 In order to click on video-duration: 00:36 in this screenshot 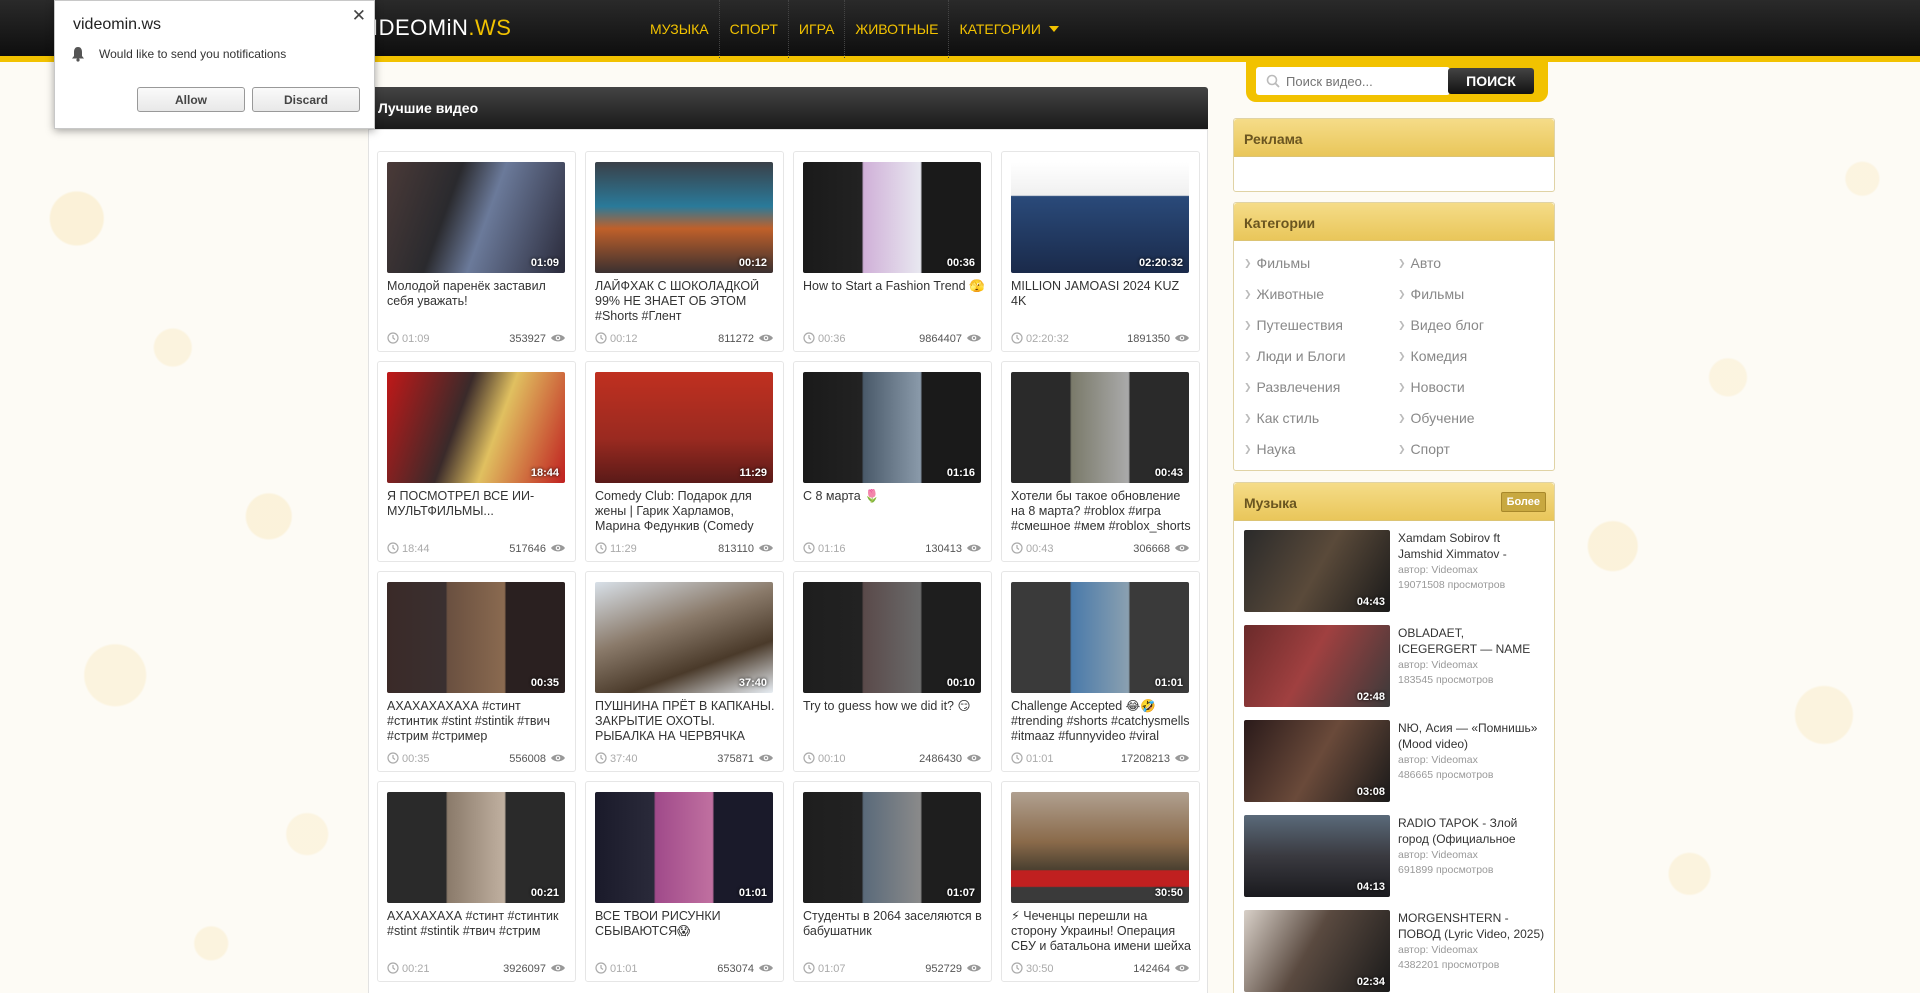, I will do `click(832, 339)`.